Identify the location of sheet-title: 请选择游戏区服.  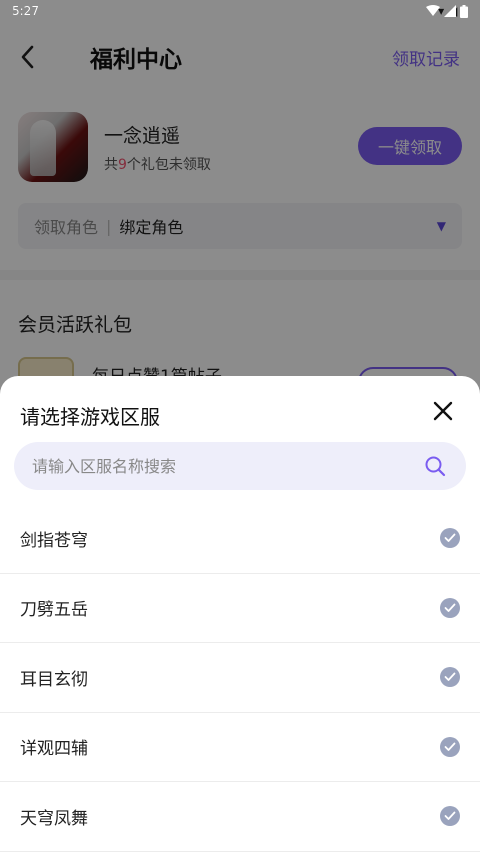
(90, 417).